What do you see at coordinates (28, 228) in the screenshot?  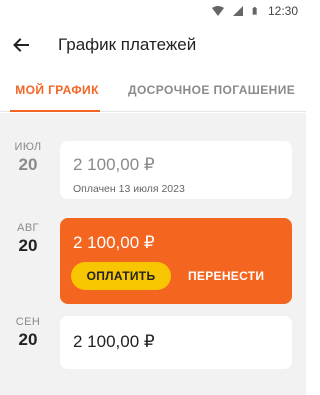 I see `payment-month: АВГ` at bounding box center [28, 228].